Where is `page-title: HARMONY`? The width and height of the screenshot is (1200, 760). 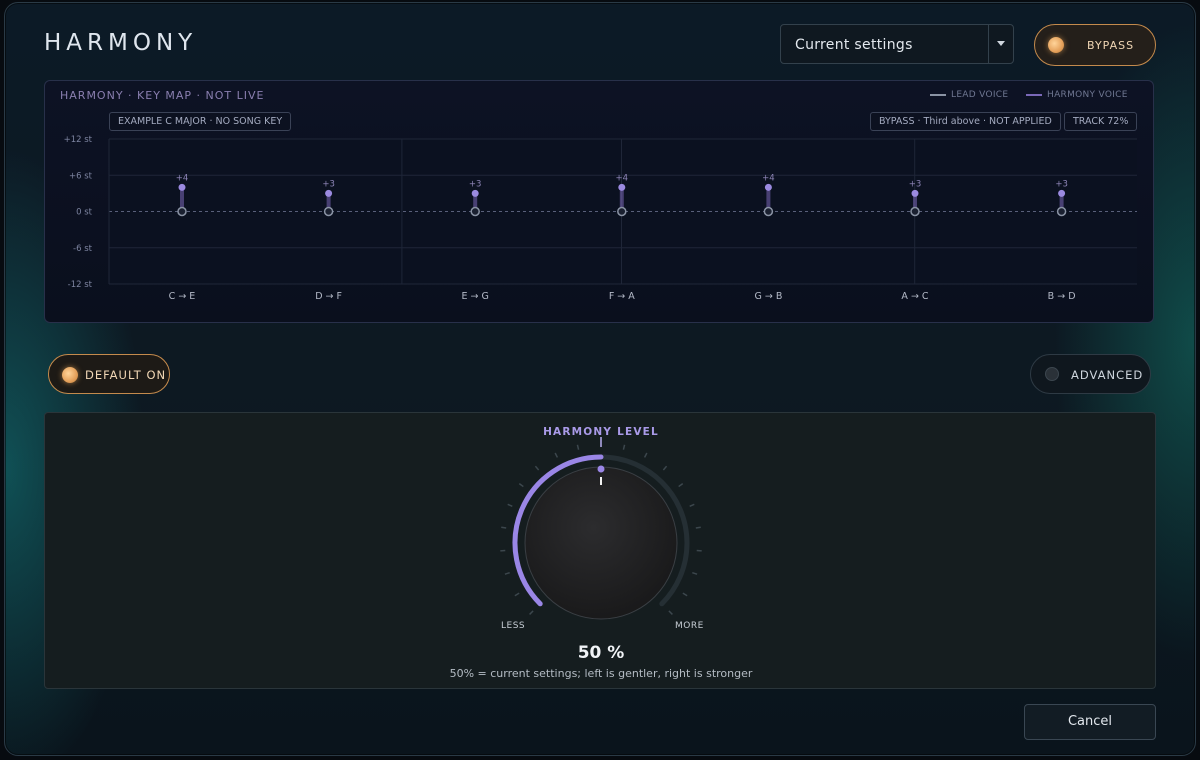 page-title: HARMONY is located at coordinates (121, 43).